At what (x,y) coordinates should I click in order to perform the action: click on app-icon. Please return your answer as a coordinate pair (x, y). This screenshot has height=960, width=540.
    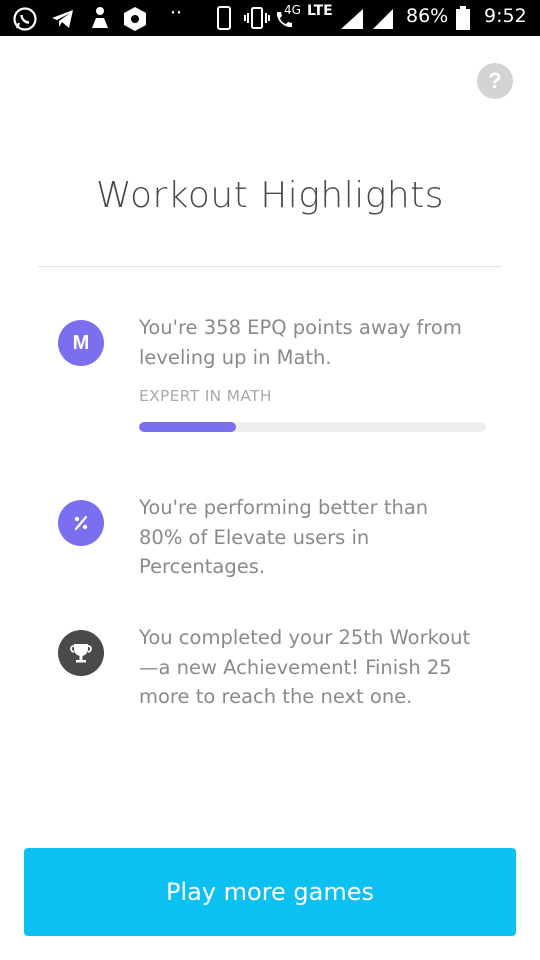
    Looking at the image, I should click on (100, 17).